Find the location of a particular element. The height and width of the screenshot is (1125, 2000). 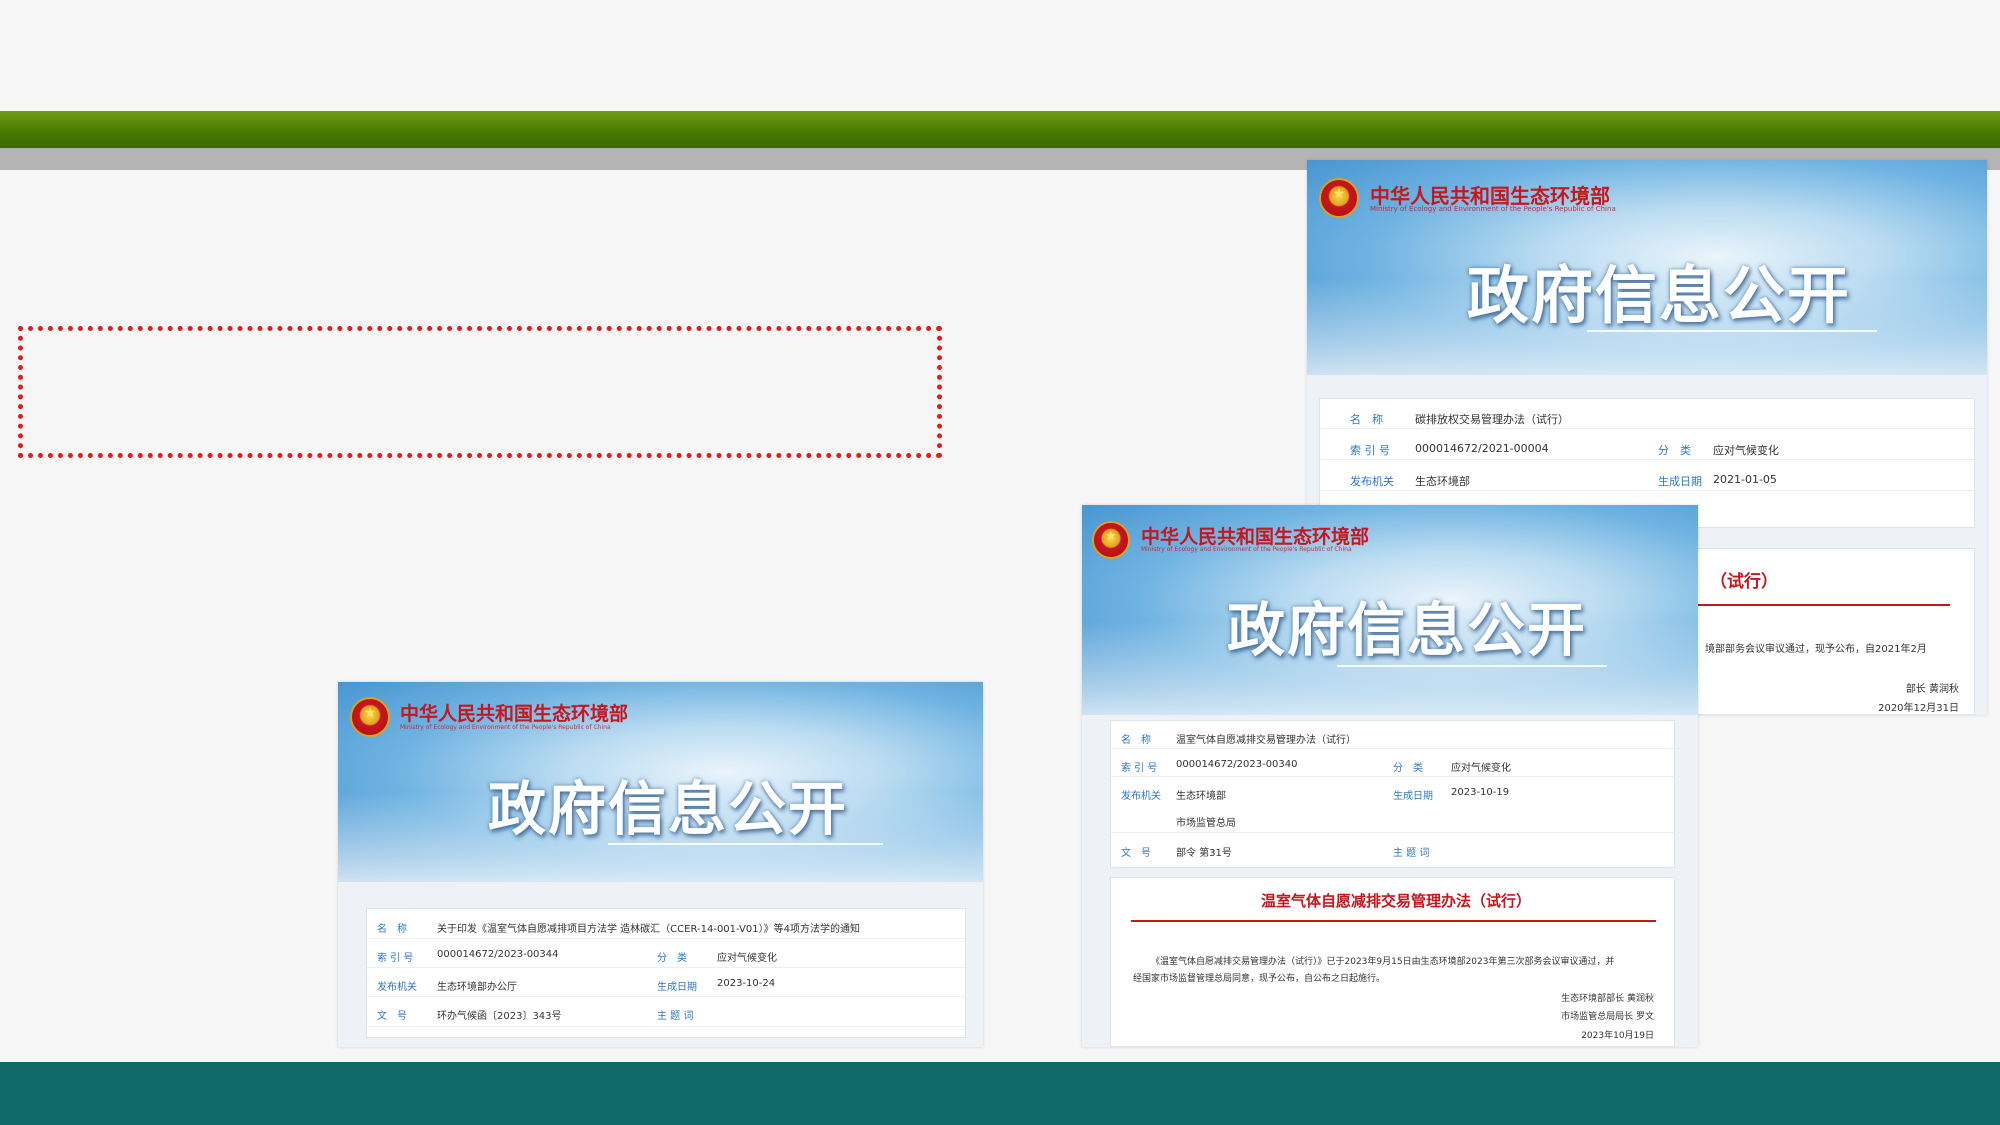

document-body: 境部部务会议审议通过，现予公布，自2021年2月 is located at coordinates (1816, 649).